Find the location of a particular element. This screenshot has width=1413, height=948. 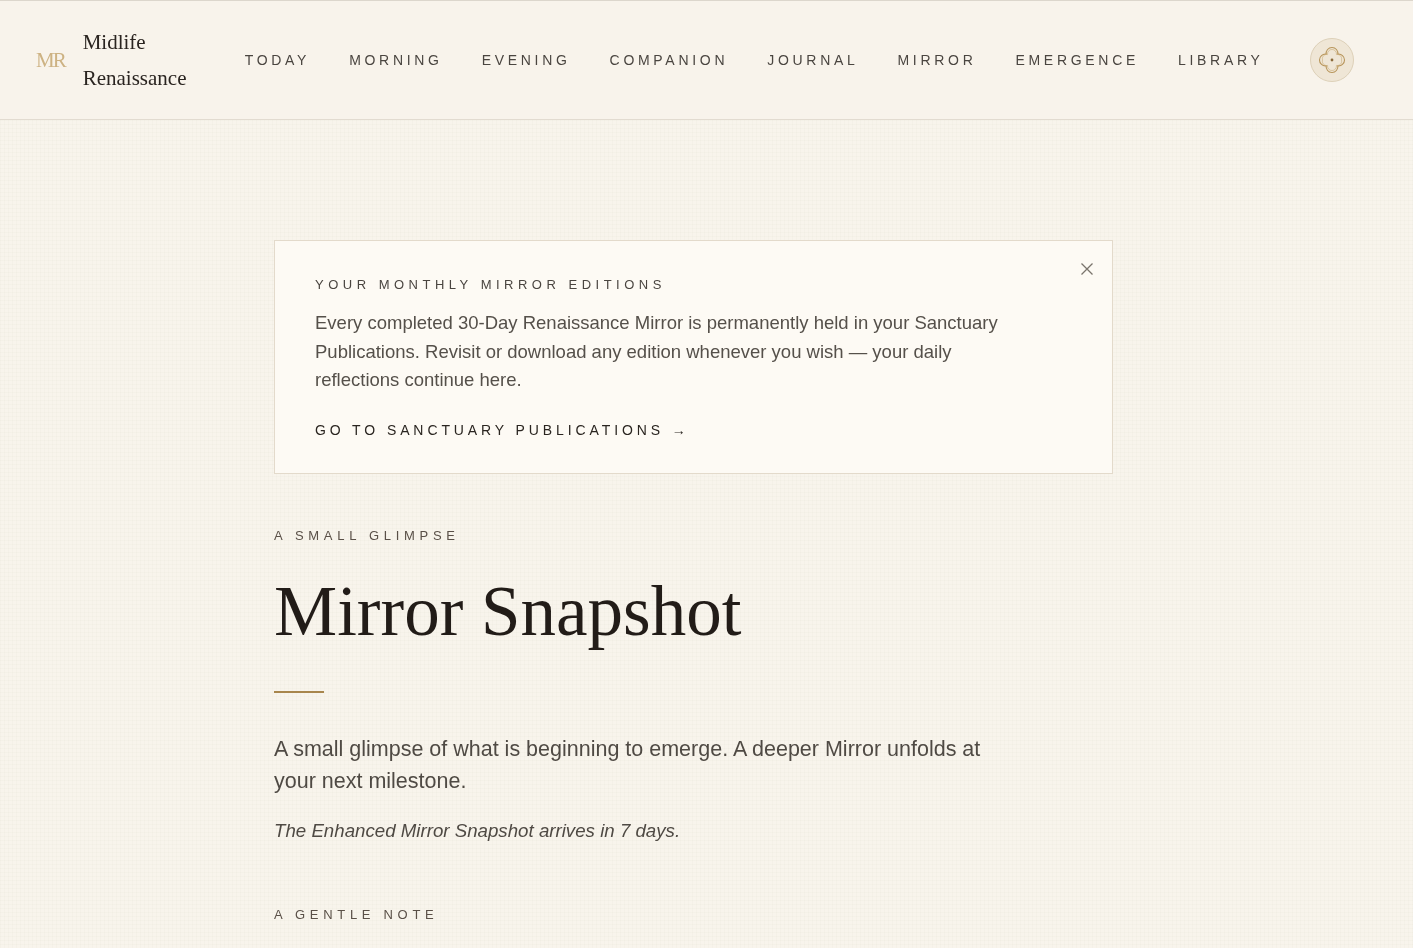

section-eyebrow: A SMALL GLIMPSE is located at coordinates (367, 535).